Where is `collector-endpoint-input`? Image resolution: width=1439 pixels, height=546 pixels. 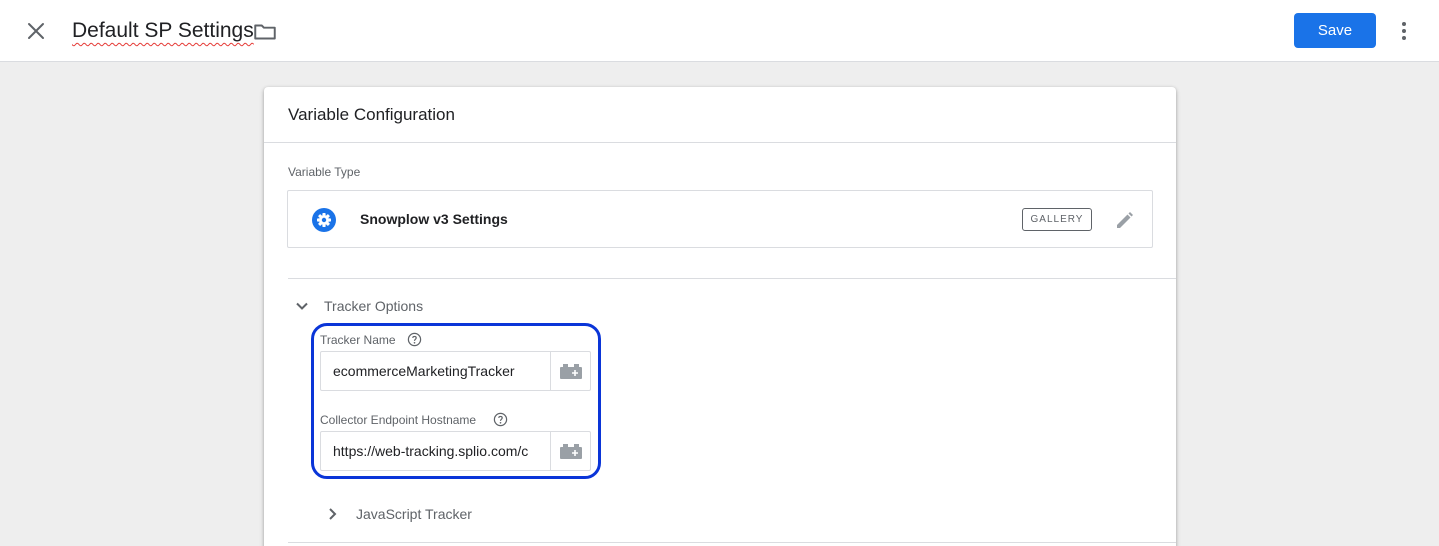 collector-endpoint-input is located at coordinates (435, 451).